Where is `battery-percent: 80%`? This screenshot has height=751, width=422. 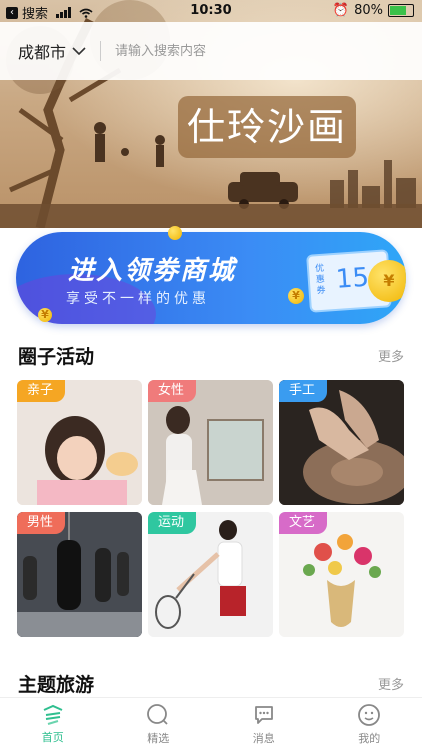
battery-percent: 80% is located at coordinates (368, 10).